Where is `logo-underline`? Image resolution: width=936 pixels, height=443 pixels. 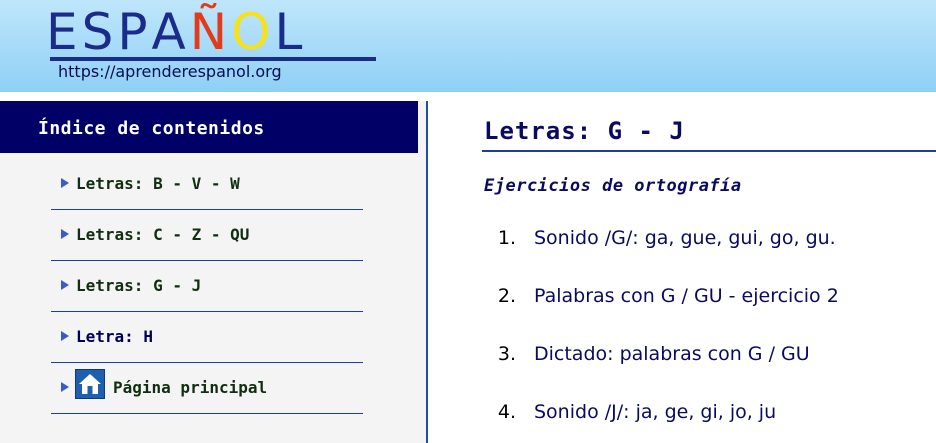 logo-underline is located at coordinates (213, 59).